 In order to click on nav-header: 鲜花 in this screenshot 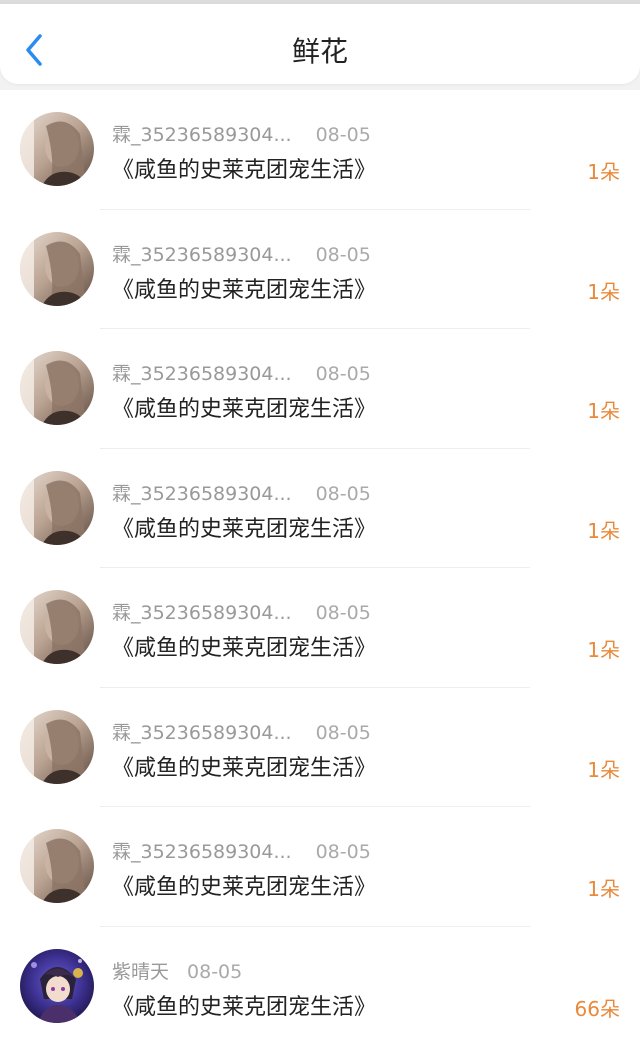, I will do `click(320, 44)`.